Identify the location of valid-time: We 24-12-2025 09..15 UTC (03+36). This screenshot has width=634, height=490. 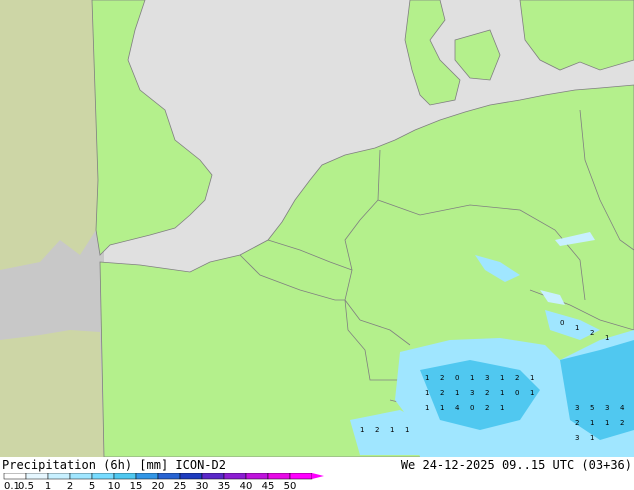
(516, 465).